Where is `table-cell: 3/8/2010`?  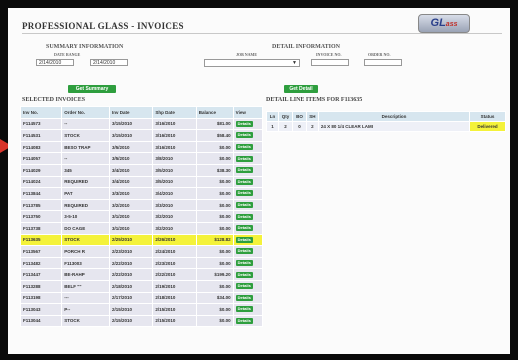 table-cell: 3/8/2010 is located at coordinates (174, 158).